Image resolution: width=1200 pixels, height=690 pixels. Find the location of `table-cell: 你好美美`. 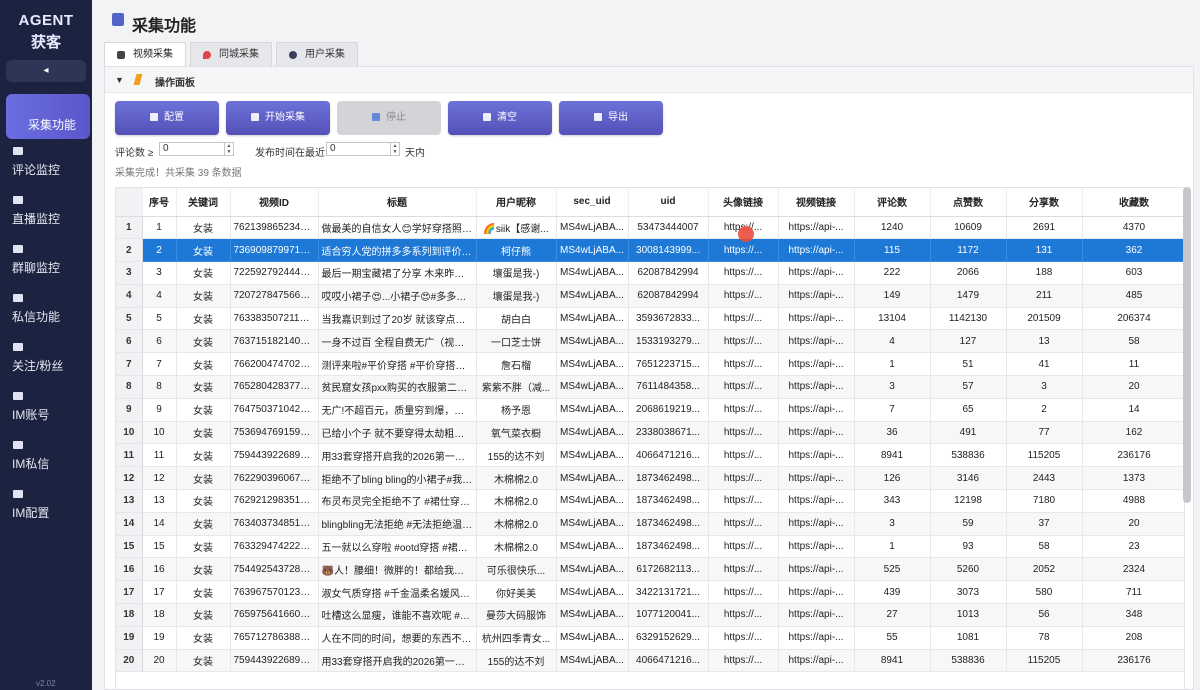

table-cell: 你好美美 is located at coordinates (516, 592).